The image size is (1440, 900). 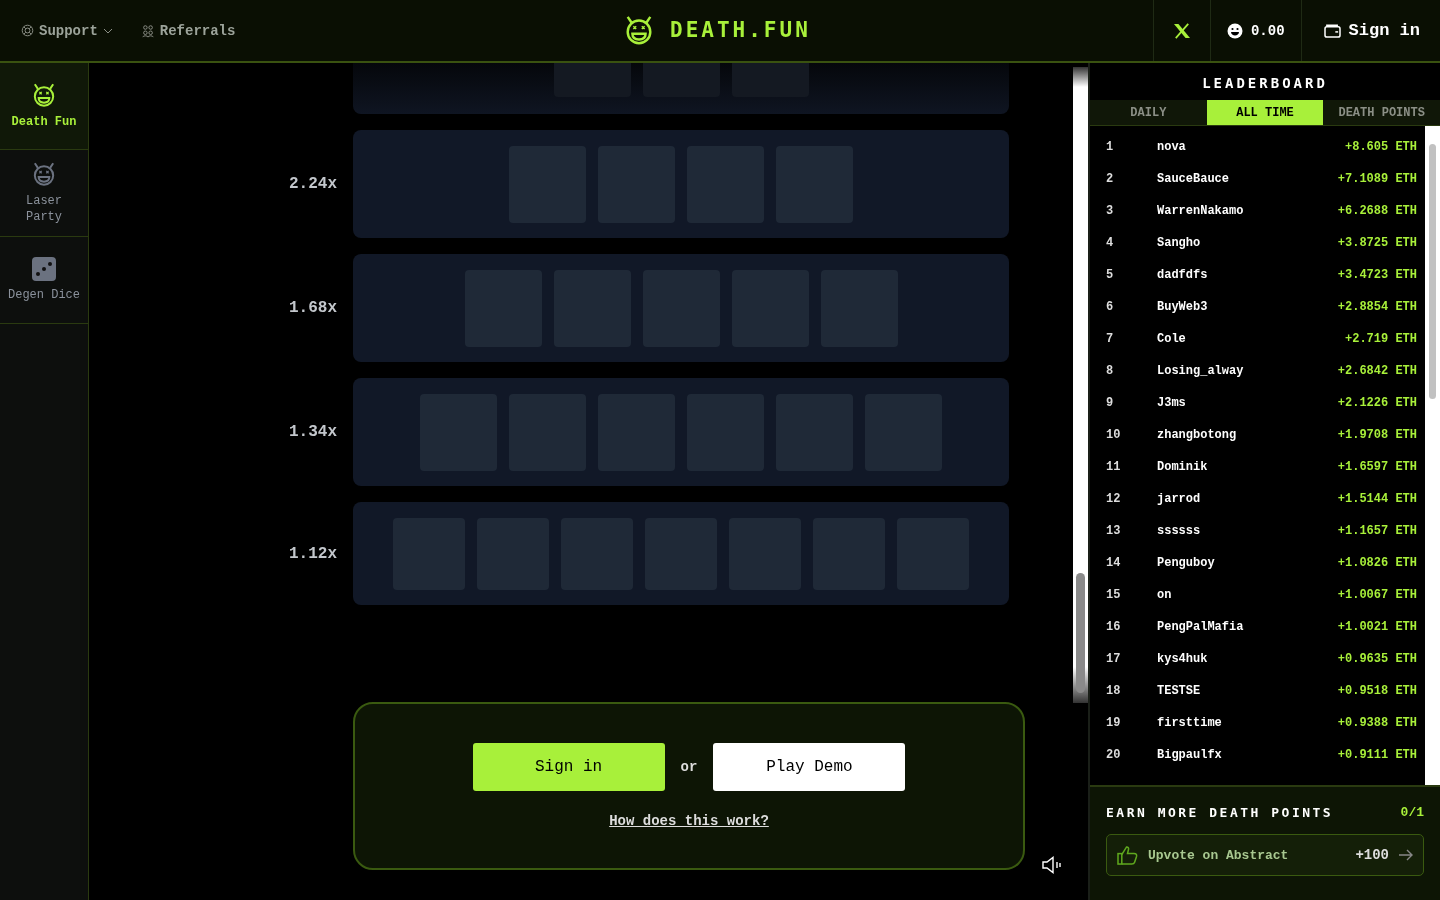 I want to click on profit-amount: +0.9635 ETH, so click(x=1377, y=659).